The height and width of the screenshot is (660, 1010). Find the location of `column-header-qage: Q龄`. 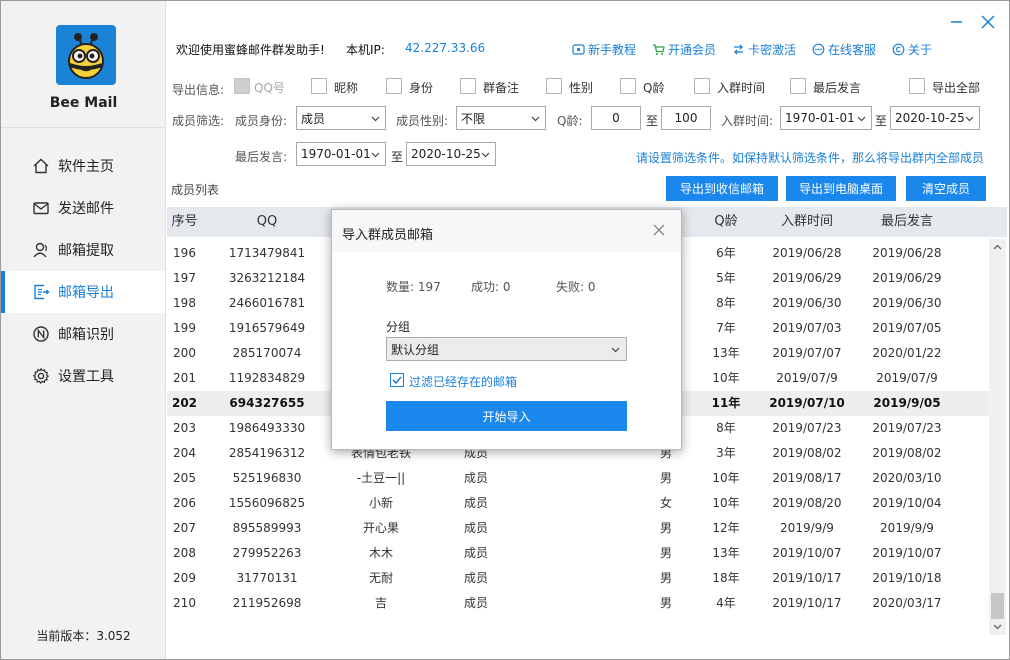

column-header-qage: Q龄 is located at coordinates (726, 222).